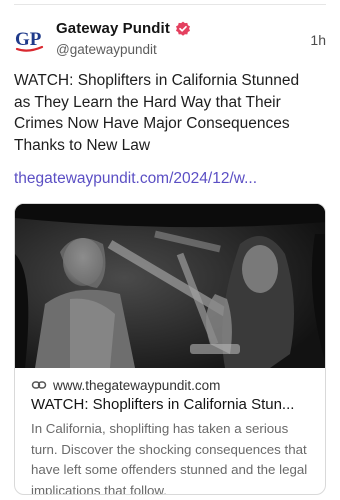  I want to click on avatar: GP, so click(30, 40).